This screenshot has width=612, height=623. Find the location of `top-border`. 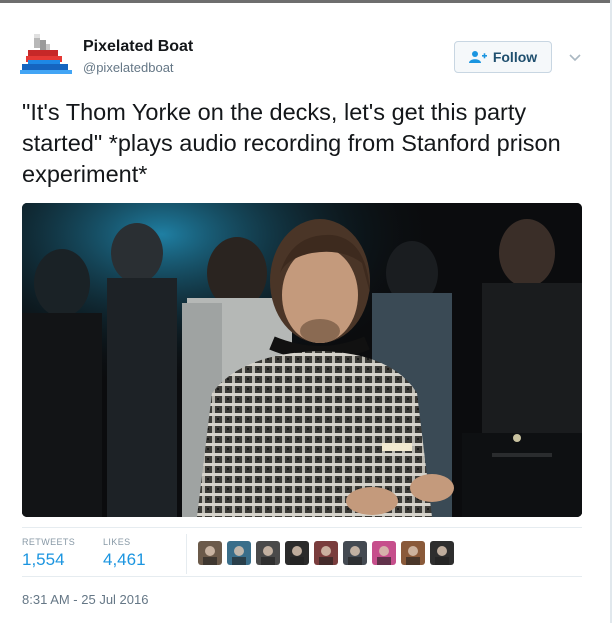

top-border is located at coordinates (306, 1).